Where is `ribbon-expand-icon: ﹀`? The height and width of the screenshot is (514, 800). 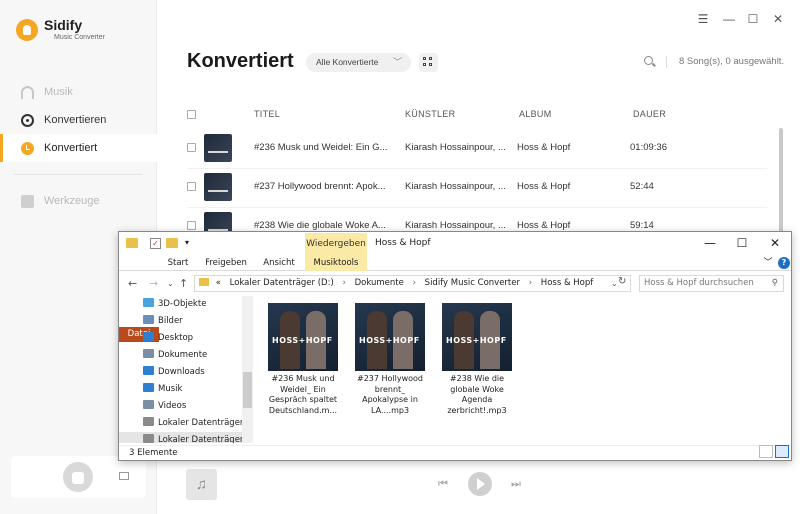
ribbon-expand-icon: ﹀ is located at coordinates (768, 263).